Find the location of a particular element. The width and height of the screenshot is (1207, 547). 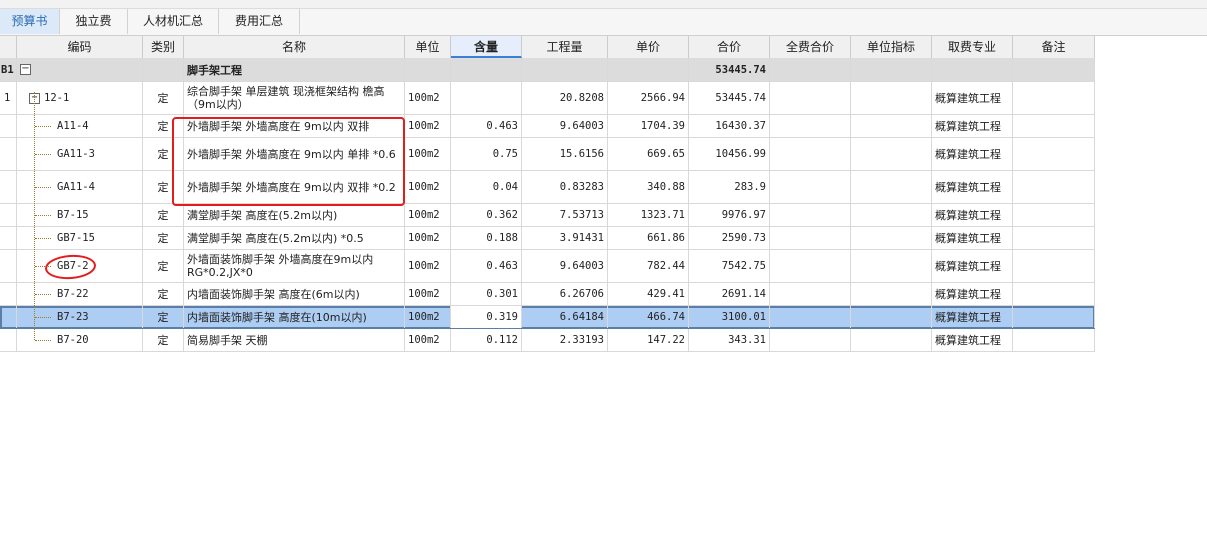

row-code: GA11-4 is located at coordinates (80, 187).